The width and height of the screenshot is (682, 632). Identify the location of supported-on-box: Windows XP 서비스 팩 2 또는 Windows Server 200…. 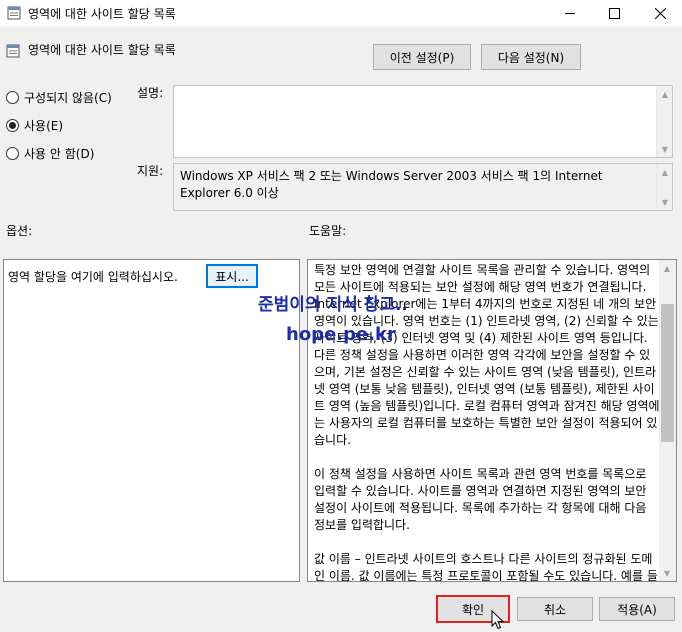
(423, 187).